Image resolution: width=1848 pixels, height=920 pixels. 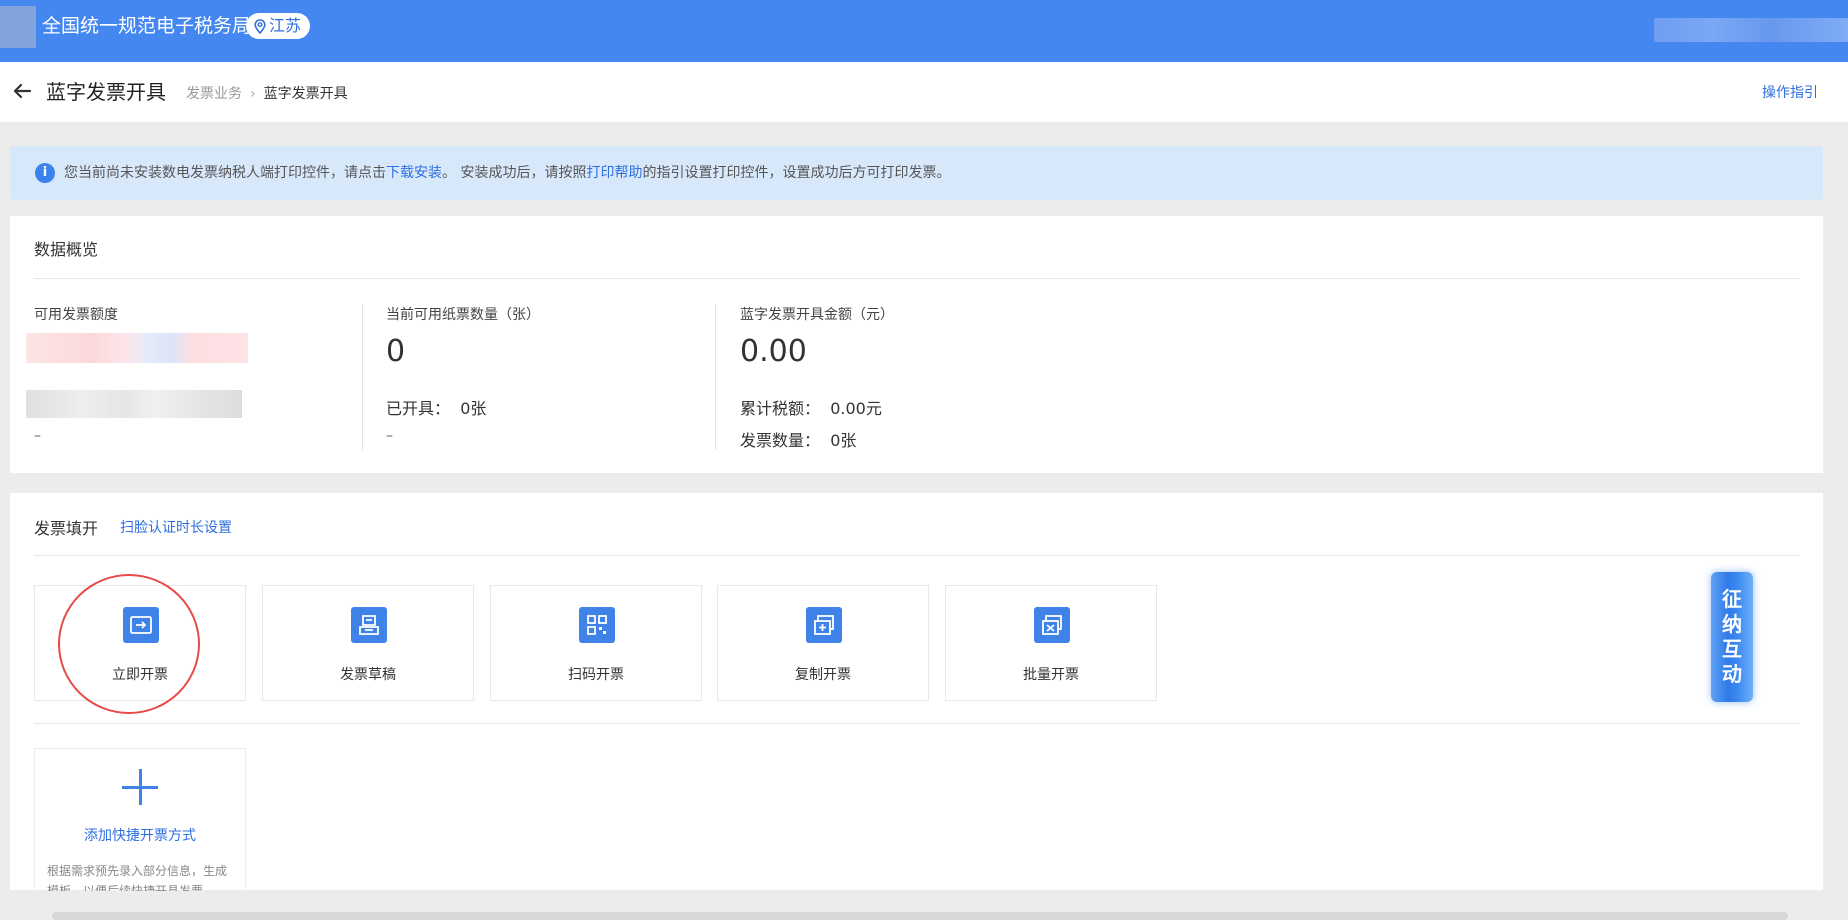 I want to click on print-help-link: 打印帮助, so click(x=614, y=173).